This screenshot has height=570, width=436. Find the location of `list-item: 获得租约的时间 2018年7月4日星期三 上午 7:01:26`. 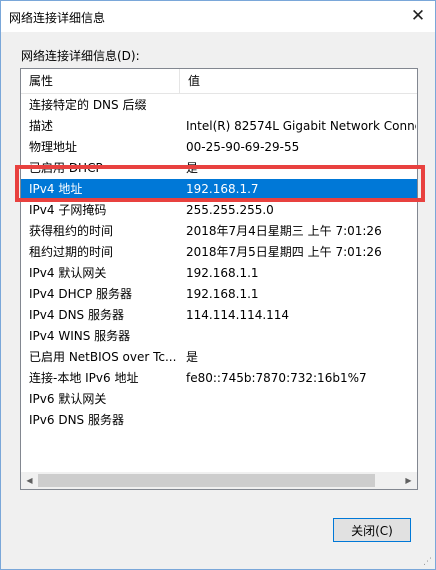

list-item: 获得租约的时间 2018年7月4日星期三 上午 7:01:26 is located at coordinates (219, 231).